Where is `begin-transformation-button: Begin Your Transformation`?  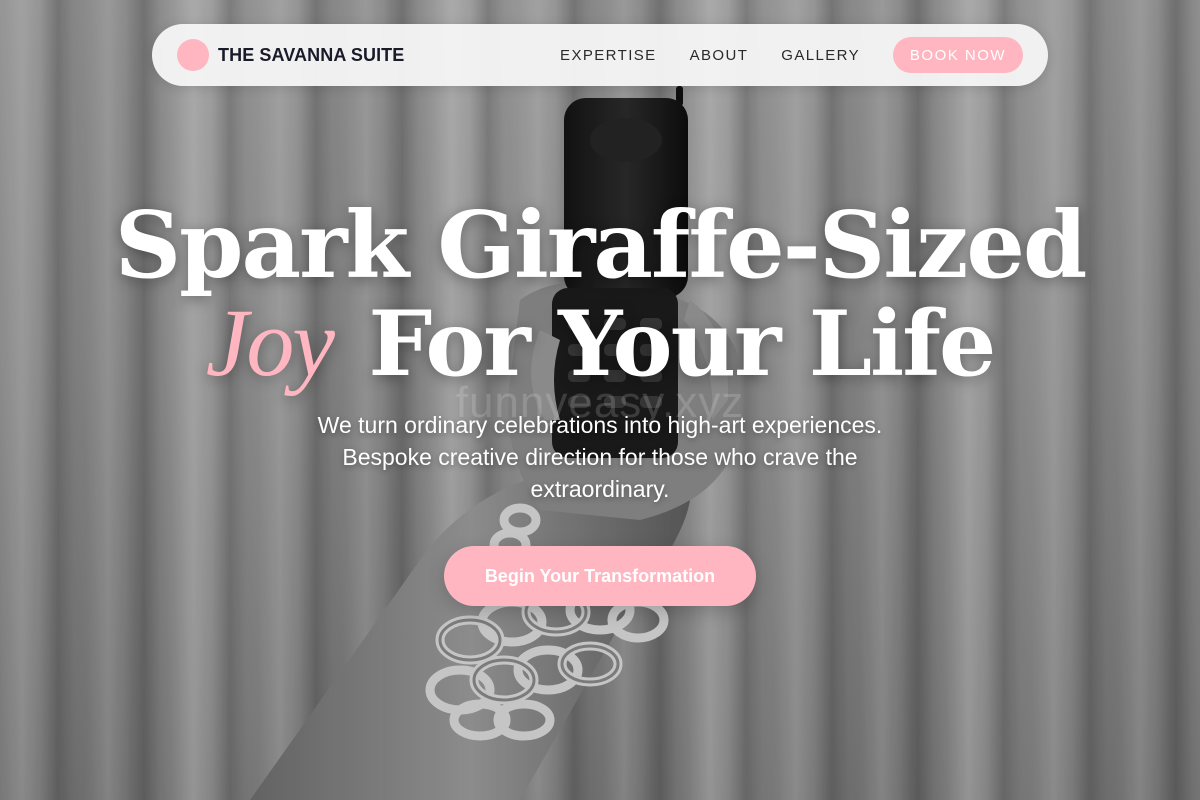 begin-transformation-button: Begin Your Transformation is located at coordinates (600, 576).